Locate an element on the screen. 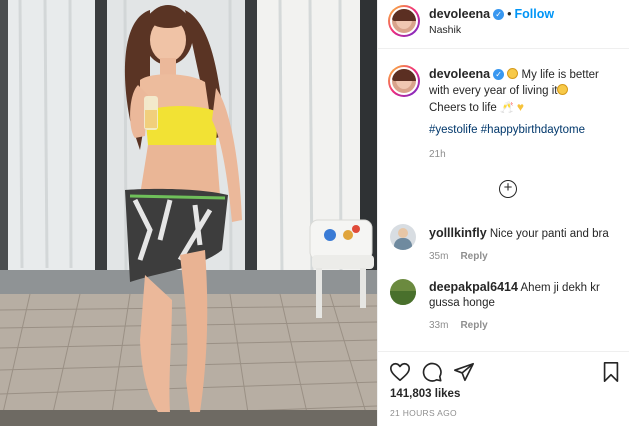  comment-message: Nice your panti and bra is located at coordinates (549, 234).